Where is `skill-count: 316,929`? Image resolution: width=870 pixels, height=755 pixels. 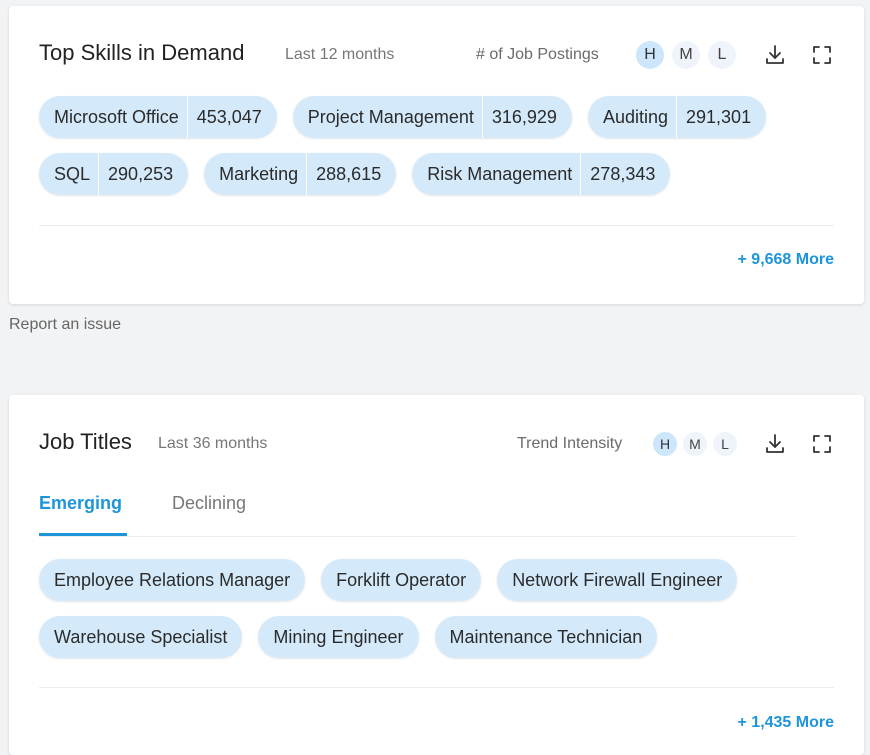
skill-count: 316,929 is located at coordinates (526, 117).